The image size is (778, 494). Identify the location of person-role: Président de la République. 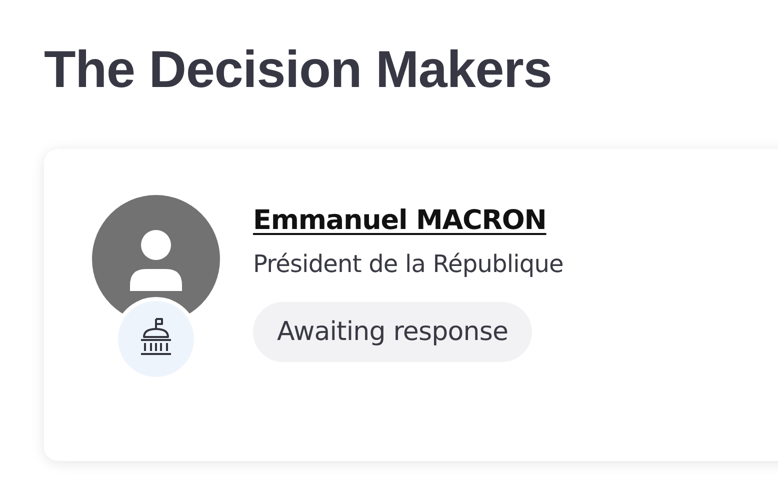
(408, 264).